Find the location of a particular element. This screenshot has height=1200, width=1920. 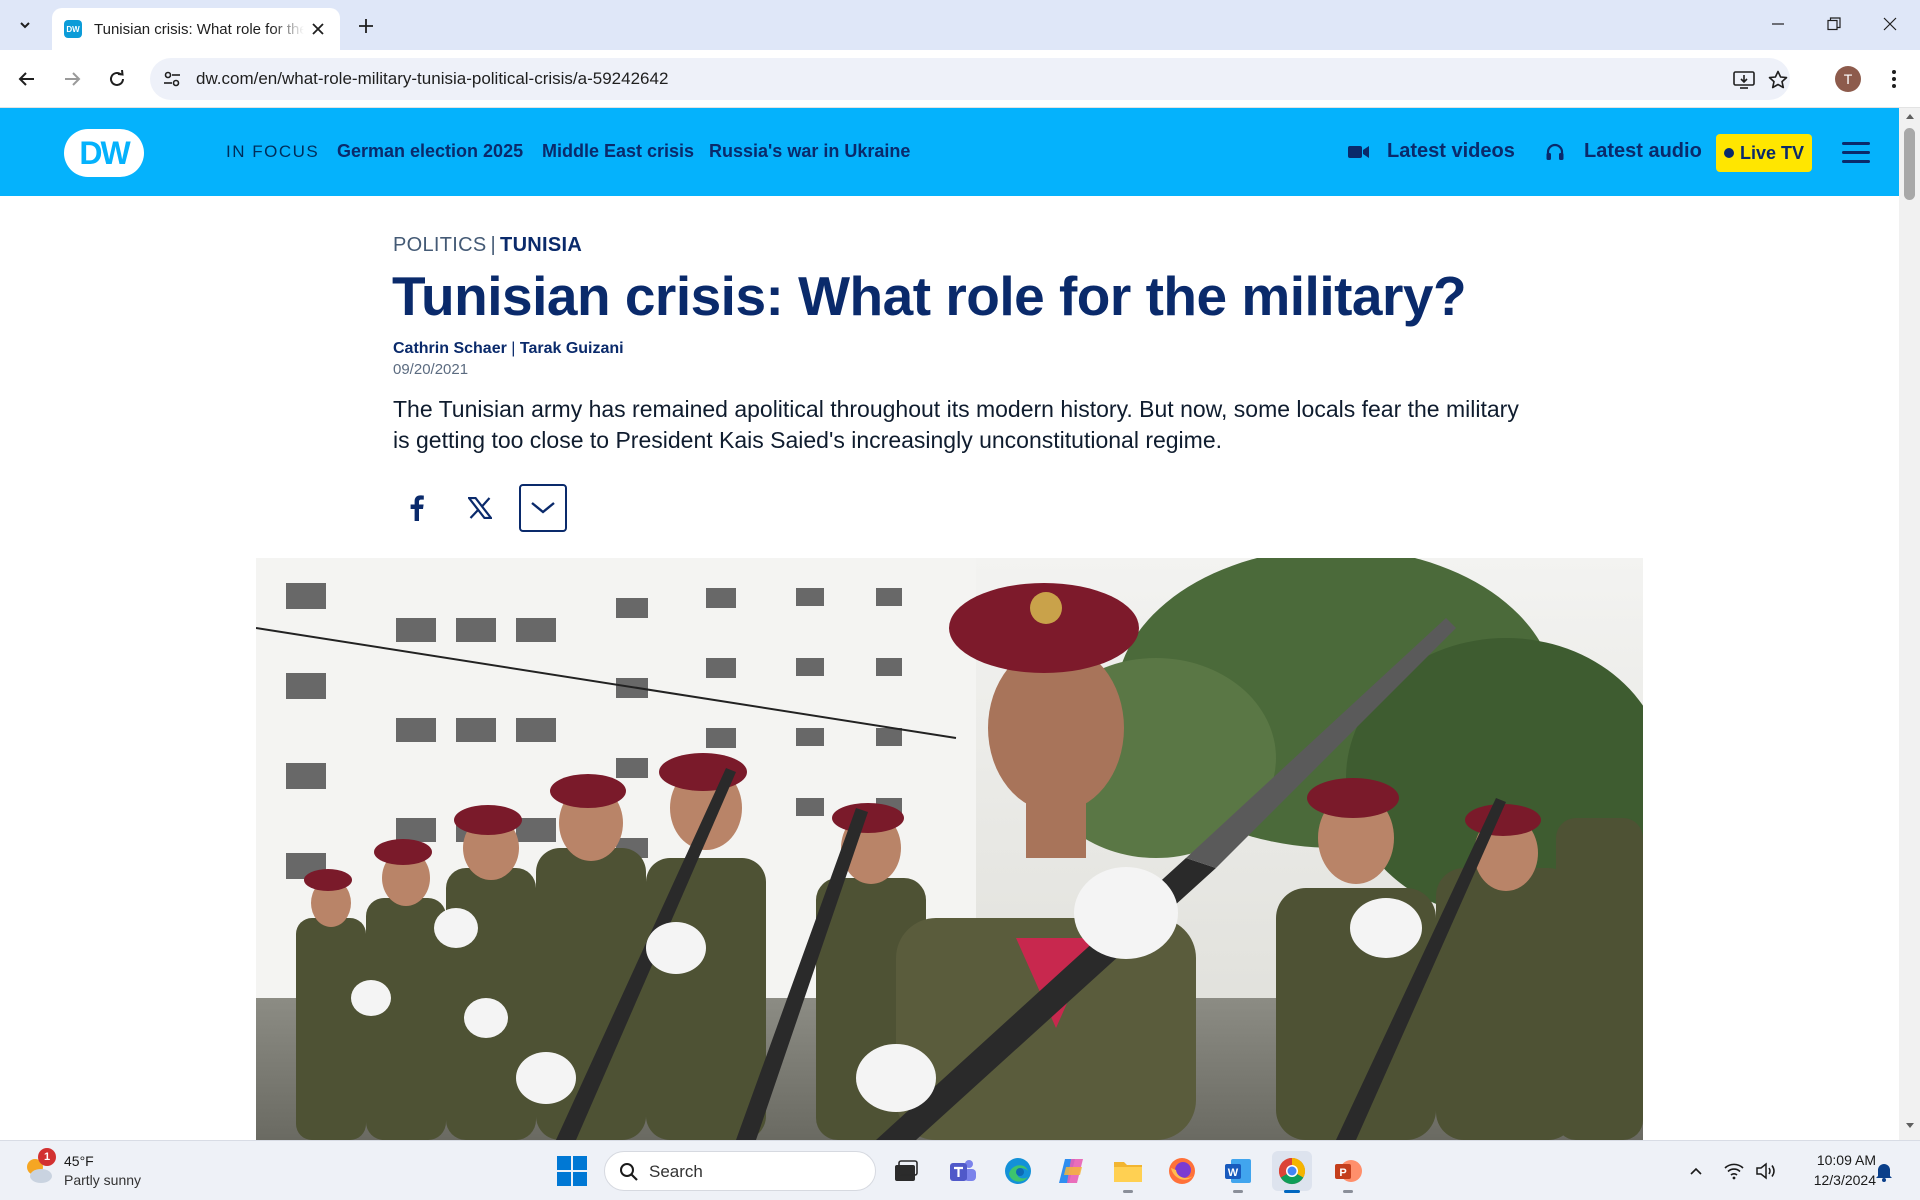

weather-widget: 1 45°F Partly sunny is located at coordinates (92, 1171).